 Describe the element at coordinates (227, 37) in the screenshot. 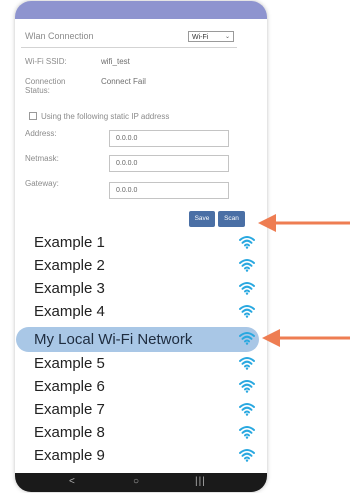

I see `chevron-down-icon: ⌄` at that location.